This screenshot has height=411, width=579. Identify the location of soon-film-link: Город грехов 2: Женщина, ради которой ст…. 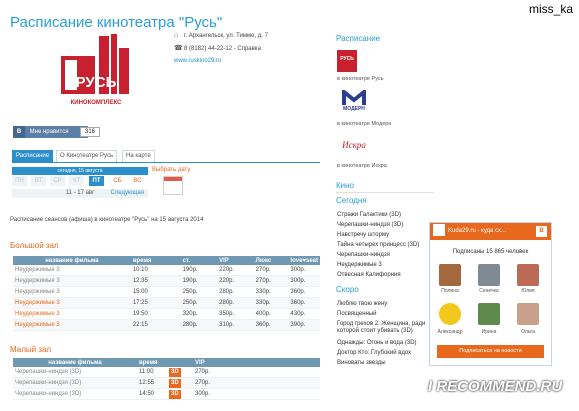
(383, 328).